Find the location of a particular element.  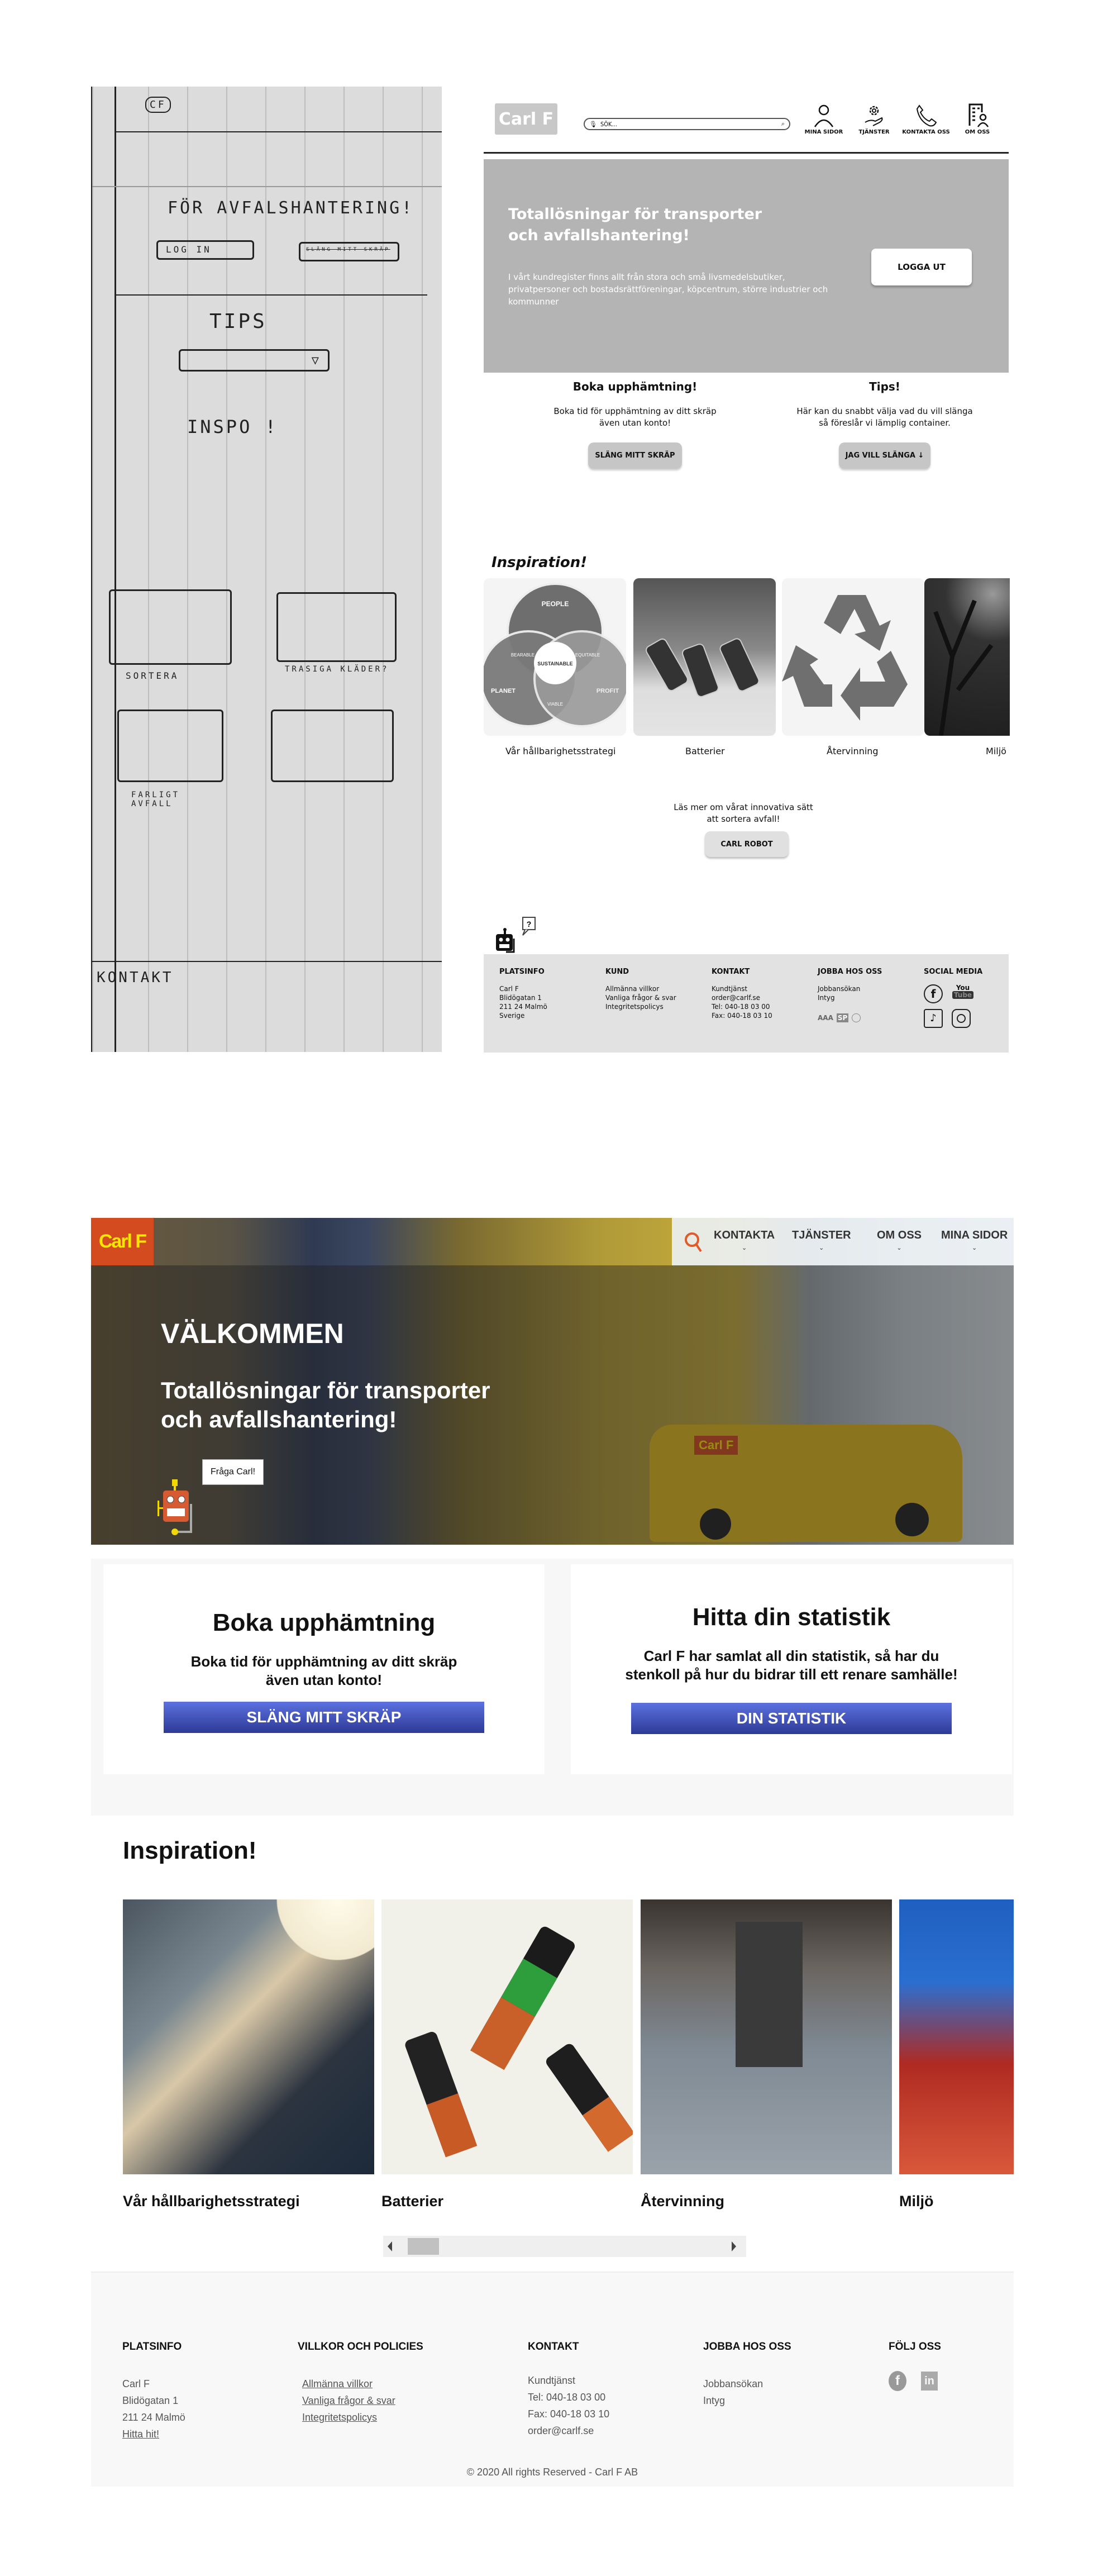

inspiration-card-miljo is located at coordinates (957, 2036).